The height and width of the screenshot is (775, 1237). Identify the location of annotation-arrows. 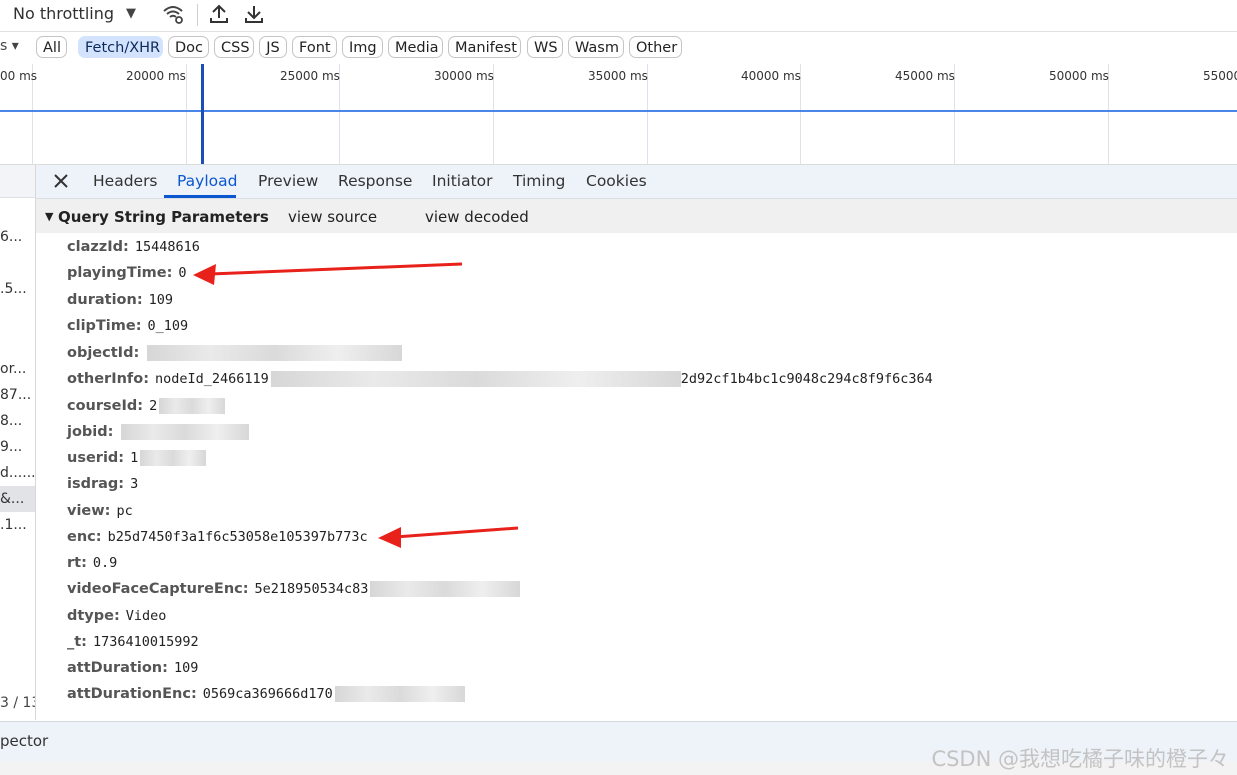
(356, 405).